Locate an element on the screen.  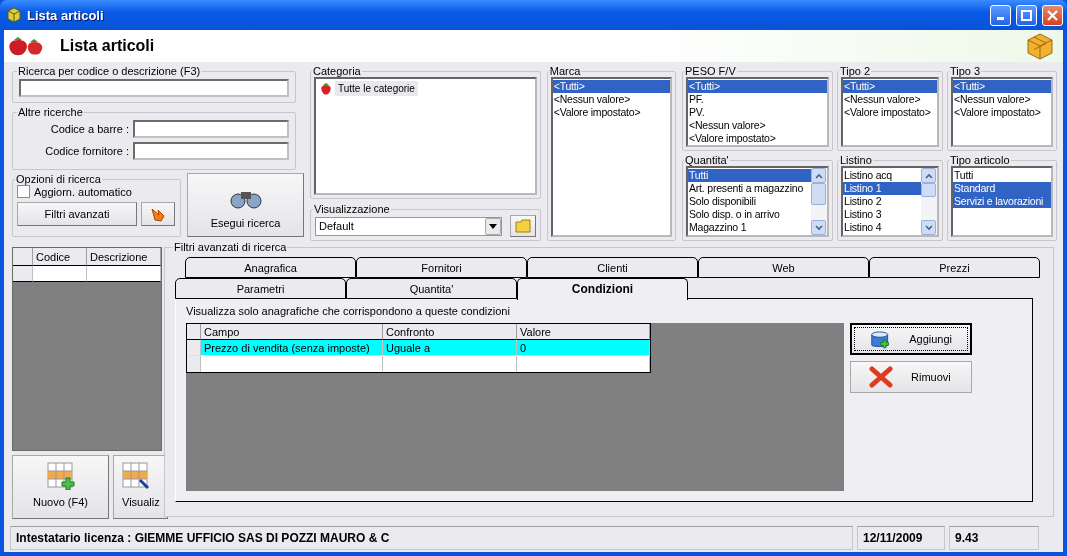
binoculars-icon is located at coordinates (245, 199).